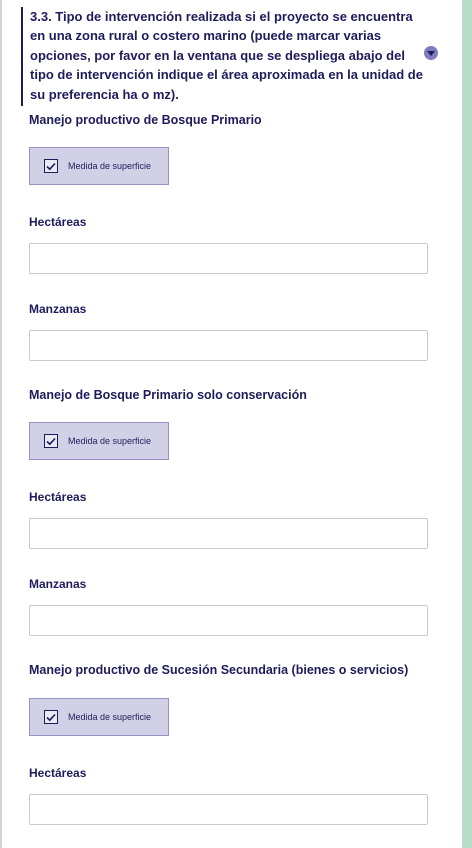 This screenshot has width=472, height=848. What do you see at coordinates (58, 773) in the screenshot?
I see `field-label-hectareas-3: Hectáreas` at bounding box center [58, 773].